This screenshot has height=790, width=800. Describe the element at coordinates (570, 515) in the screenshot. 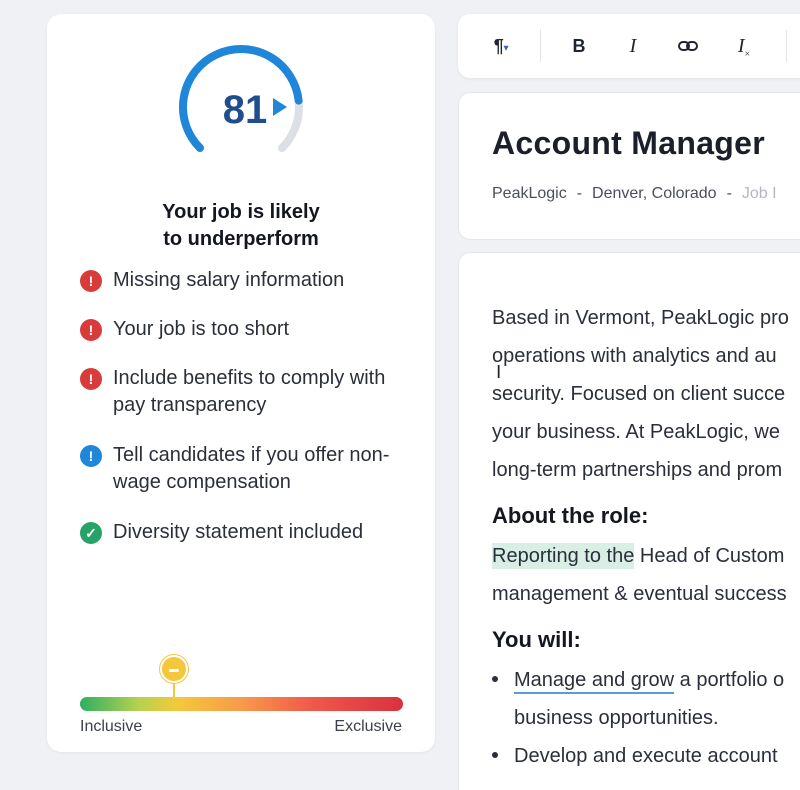

I see `about-heading: About the role:` at that location.